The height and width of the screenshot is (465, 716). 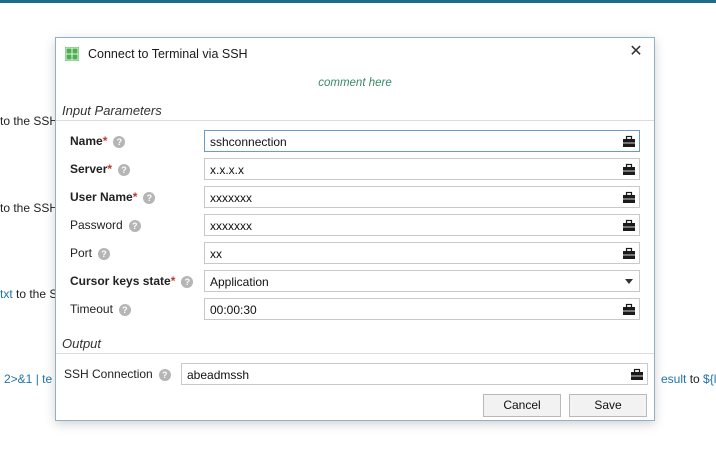 I want to click on username-input: xxxxxxx, so click(x=422, y=197).